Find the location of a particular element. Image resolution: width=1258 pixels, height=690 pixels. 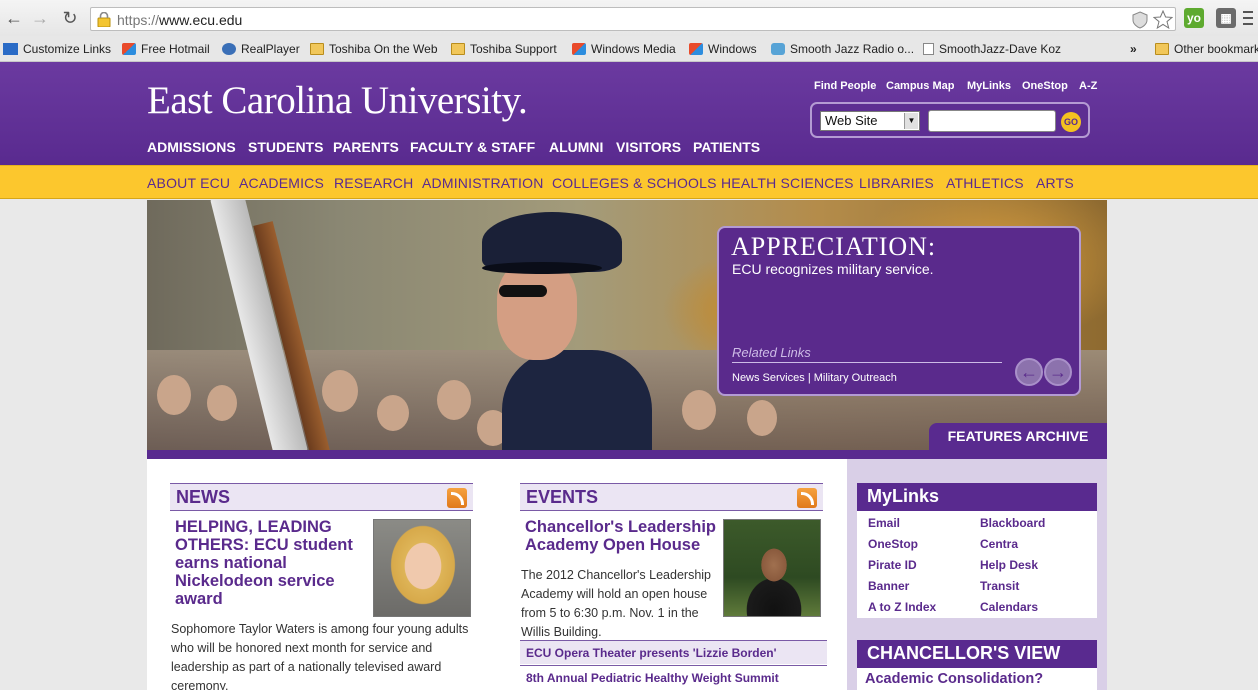

bookmark-realplayer: RealPlayer is located at coordinates (261, 49).